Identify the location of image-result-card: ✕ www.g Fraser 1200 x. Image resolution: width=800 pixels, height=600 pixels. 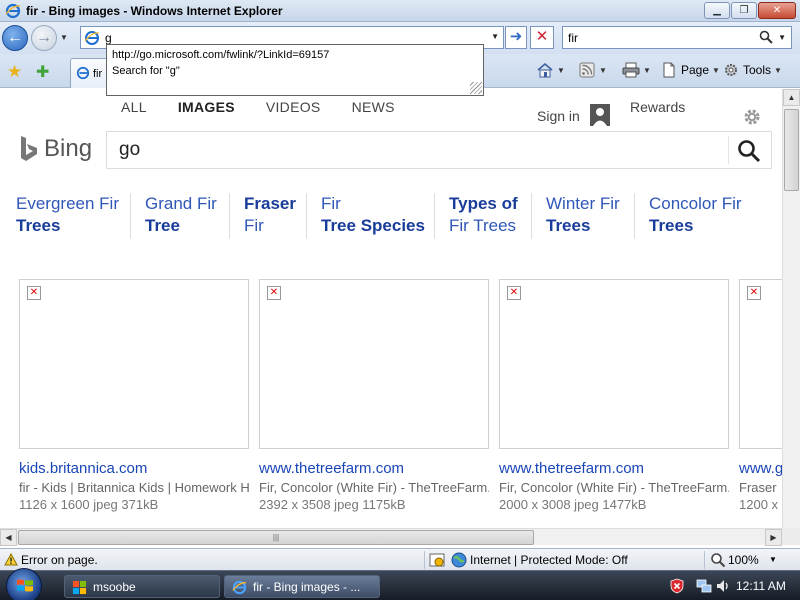
(760, 395).